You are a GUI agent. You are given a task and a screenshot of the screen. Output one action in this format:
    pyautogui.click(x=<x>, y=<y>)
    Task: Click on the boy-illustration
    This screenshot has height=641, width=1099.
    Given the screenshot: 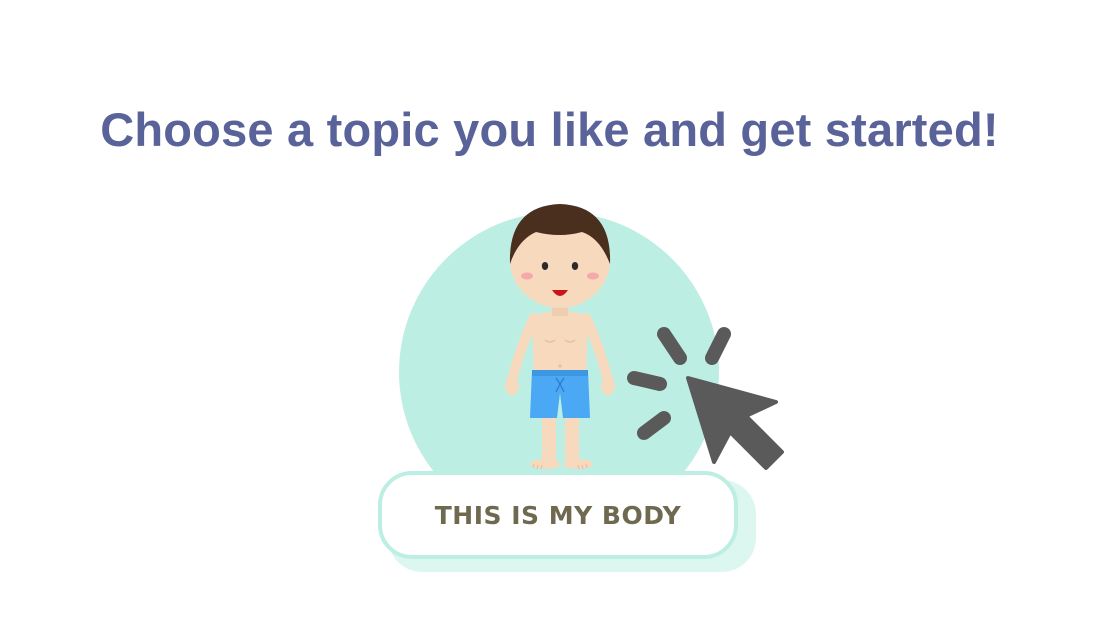 What is the action you would take?
    pyautogui.click(x=560, y=337)
    